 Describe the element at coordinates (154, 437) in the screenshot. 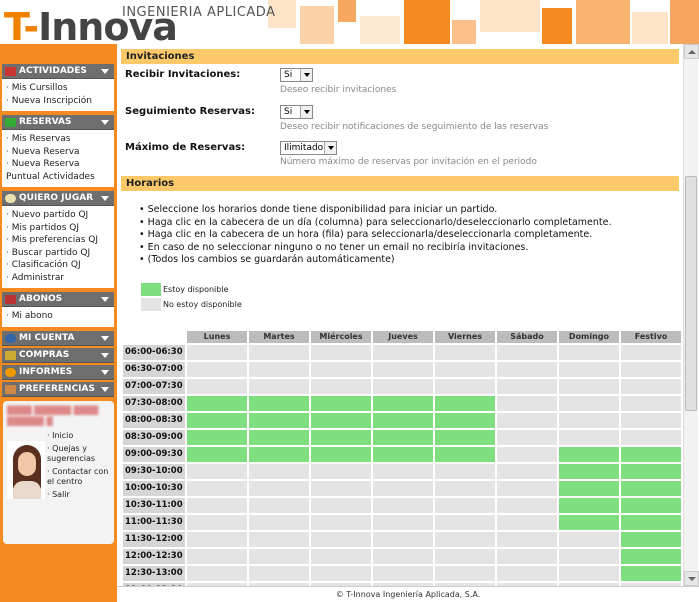

I see `time-slot-header: 08:30-09:00` at that location.